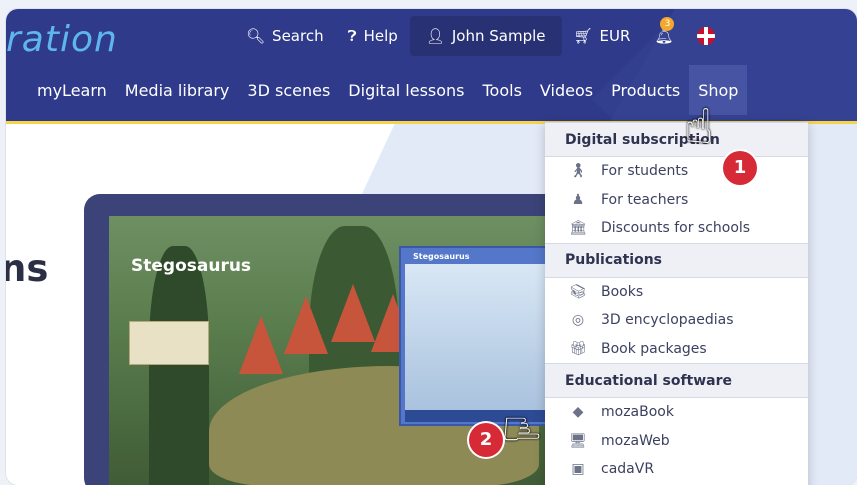 This screenshot has width=857, height=485. Describe the element at coordinates (406, 90) in the screenshot. I see `nav-digital-lessons: Digital lessons` at that location.